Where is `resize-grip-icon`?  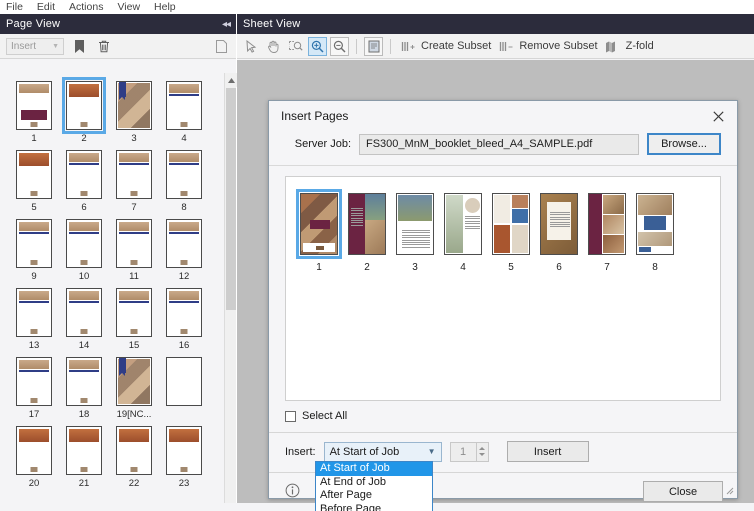
resize-grip-icon is located at coordinates (729, 490).